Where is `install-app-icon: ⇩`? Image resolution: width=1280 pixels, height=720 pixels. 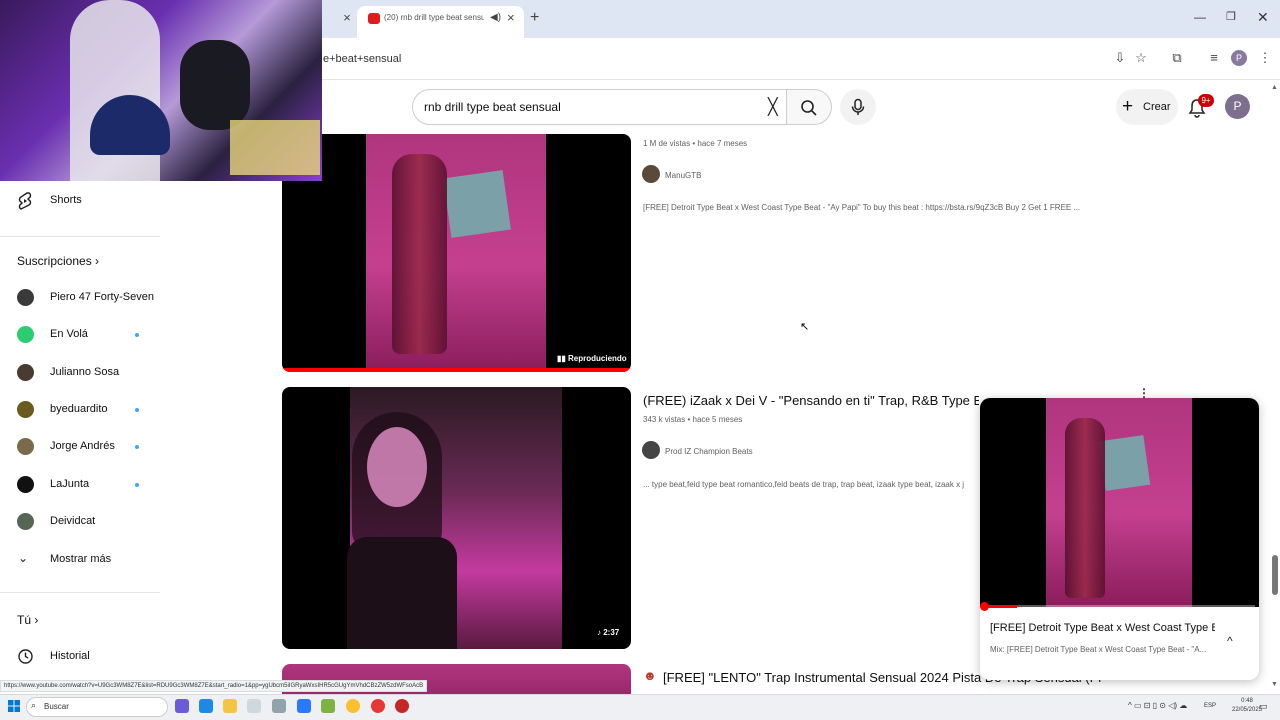 install-app-icon: ⇩ is located at coordinates (1120, 58).